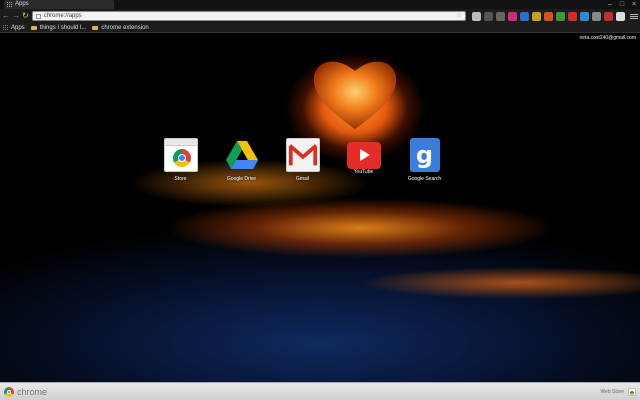 Image resolution: width=640 pixels, height=400 pixels. I want to click on window-controls: – □ ×, so click(622, 4).